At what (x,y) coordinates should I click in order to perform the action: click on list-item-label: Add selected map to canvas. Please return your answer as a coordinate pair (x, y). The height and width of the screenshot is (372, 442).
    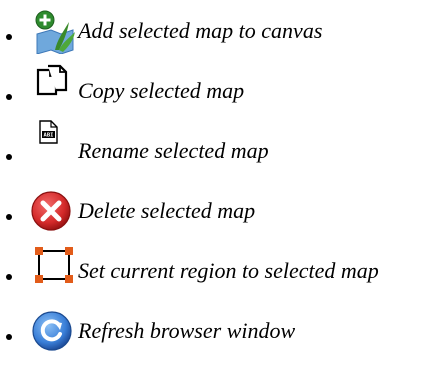
    Looking at the image, I should click on (200, 30).